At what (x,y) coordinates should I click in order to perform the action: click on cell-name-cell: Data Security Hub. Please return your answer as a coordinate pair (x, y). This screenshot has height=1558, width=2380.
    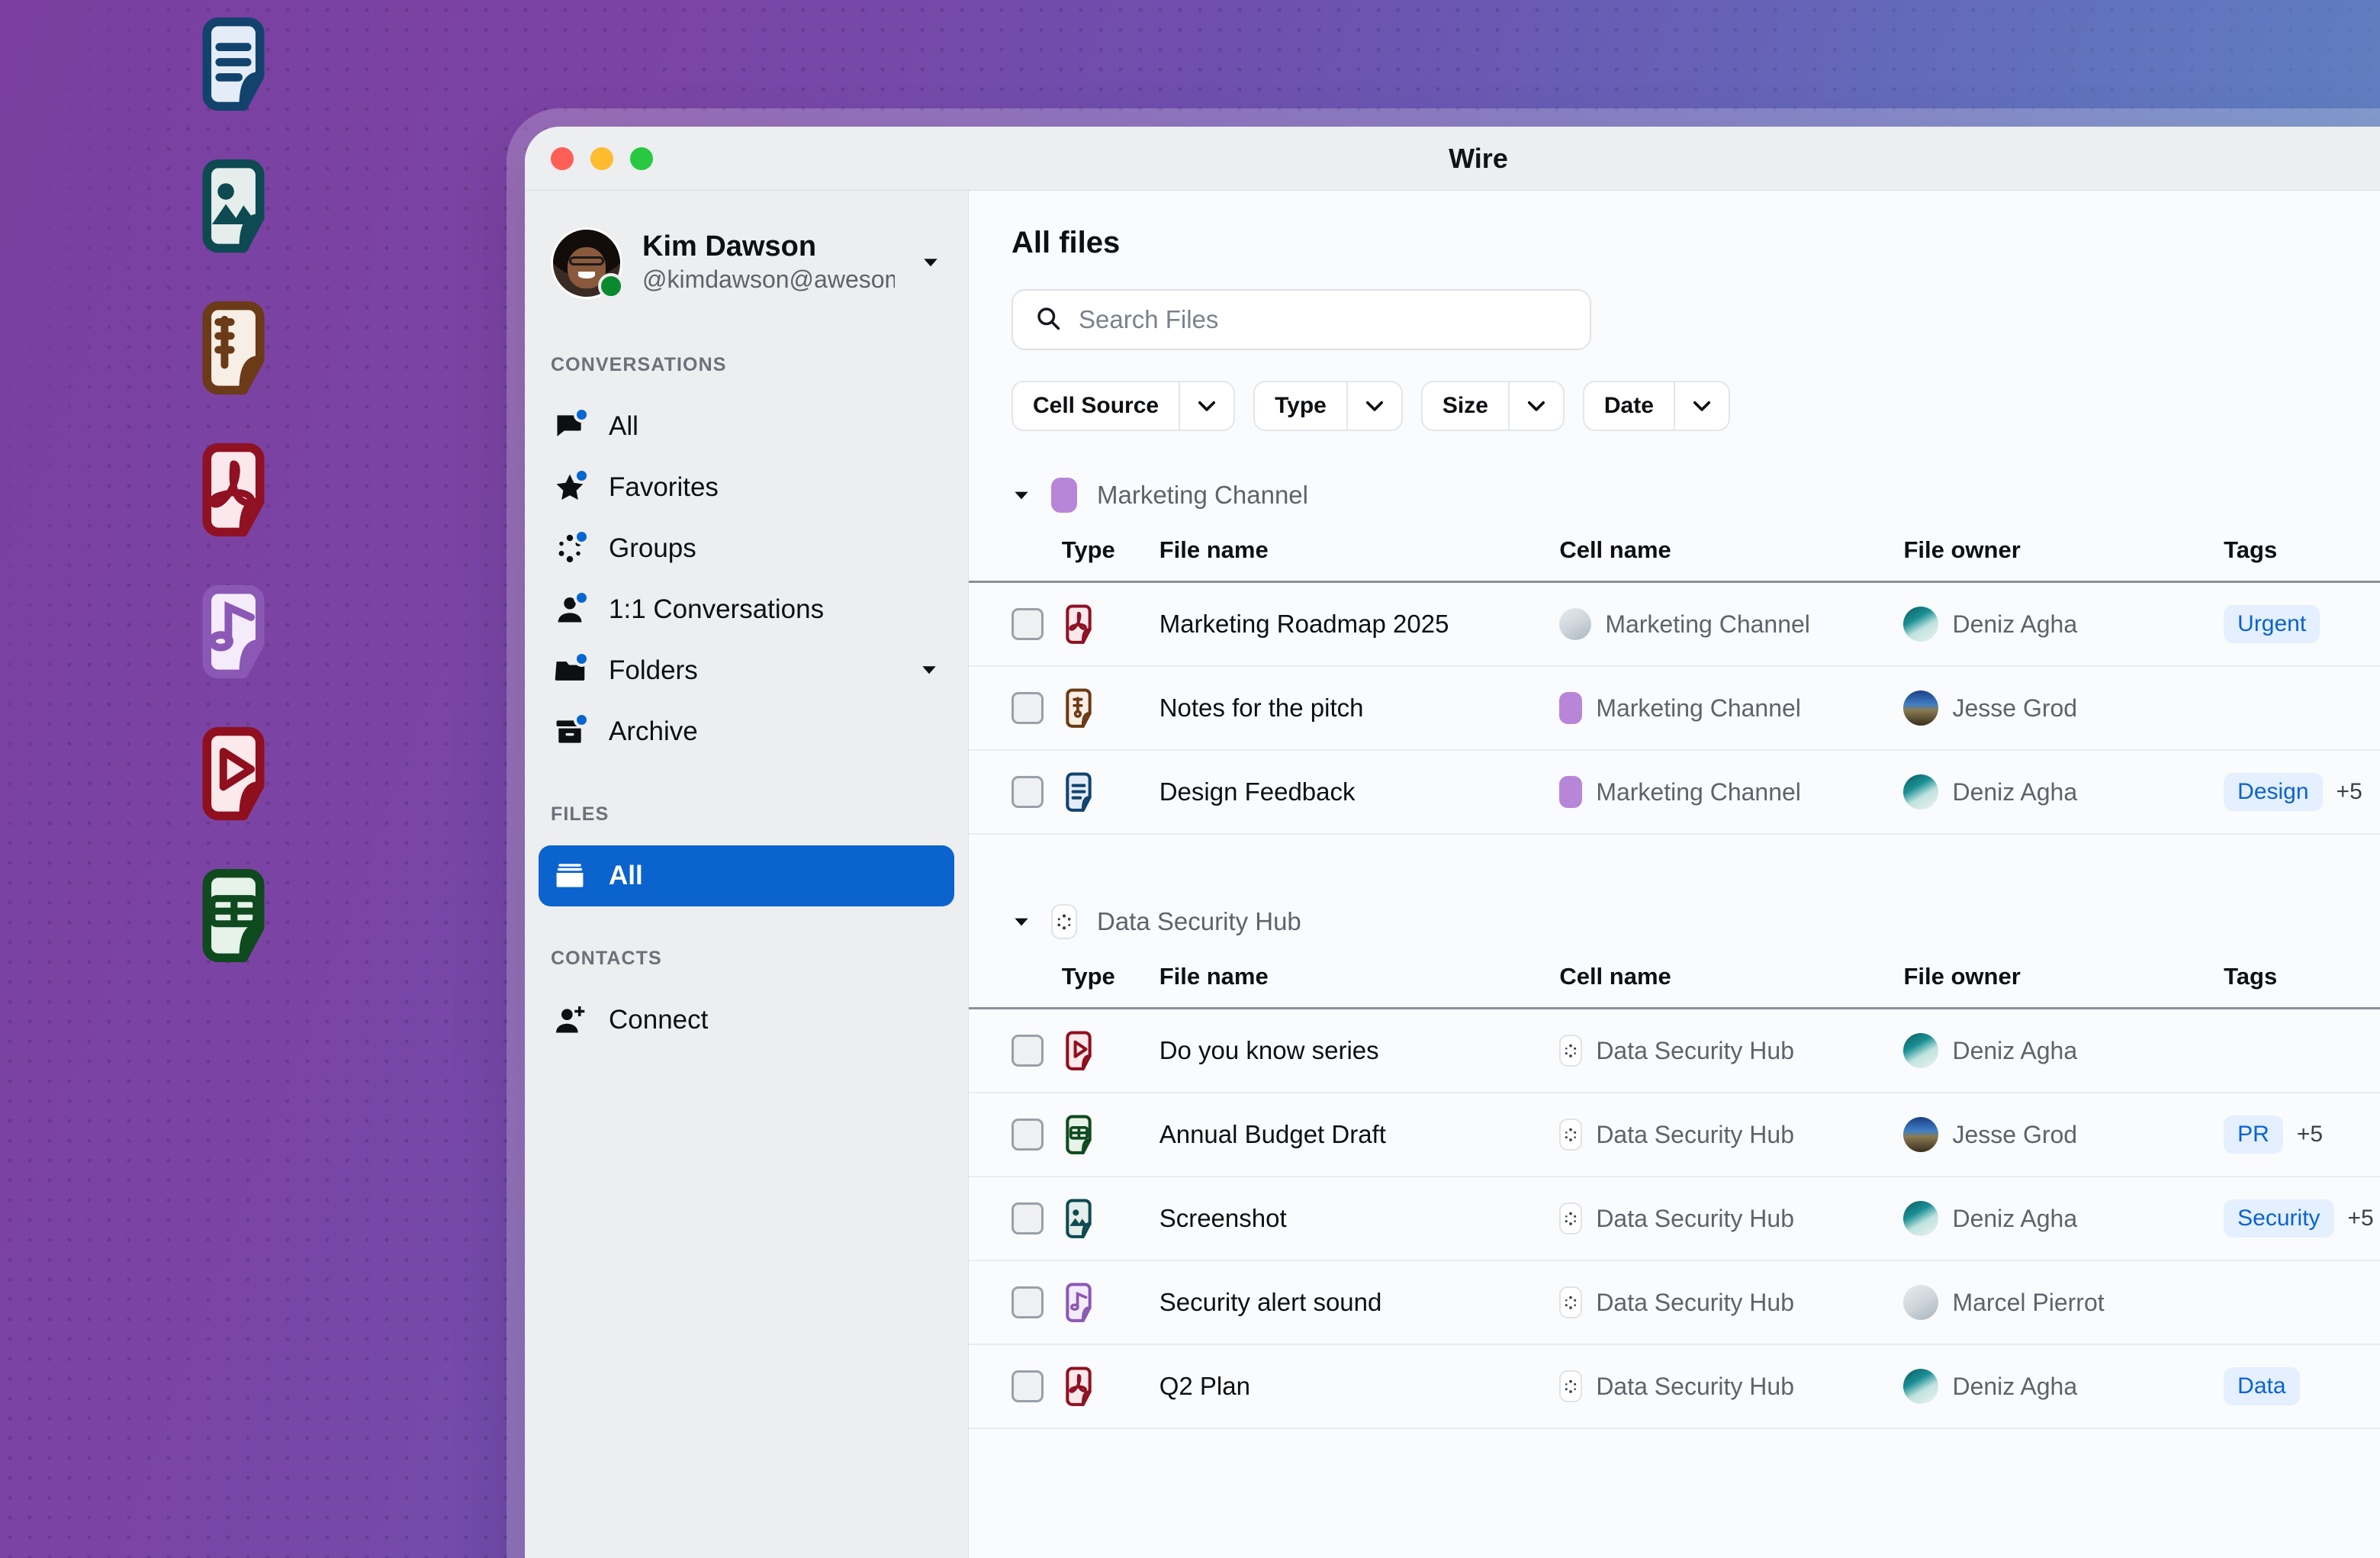
    Looking at the image, I should click on (1731, 1135).